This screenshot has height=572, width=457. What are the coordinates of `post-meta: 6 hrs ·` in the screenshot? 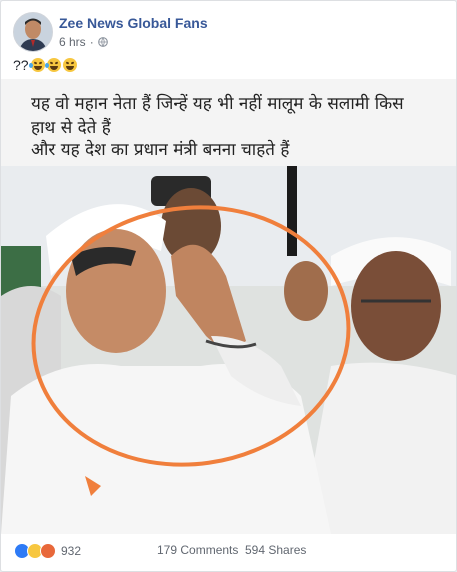 It's located at (83, 42).